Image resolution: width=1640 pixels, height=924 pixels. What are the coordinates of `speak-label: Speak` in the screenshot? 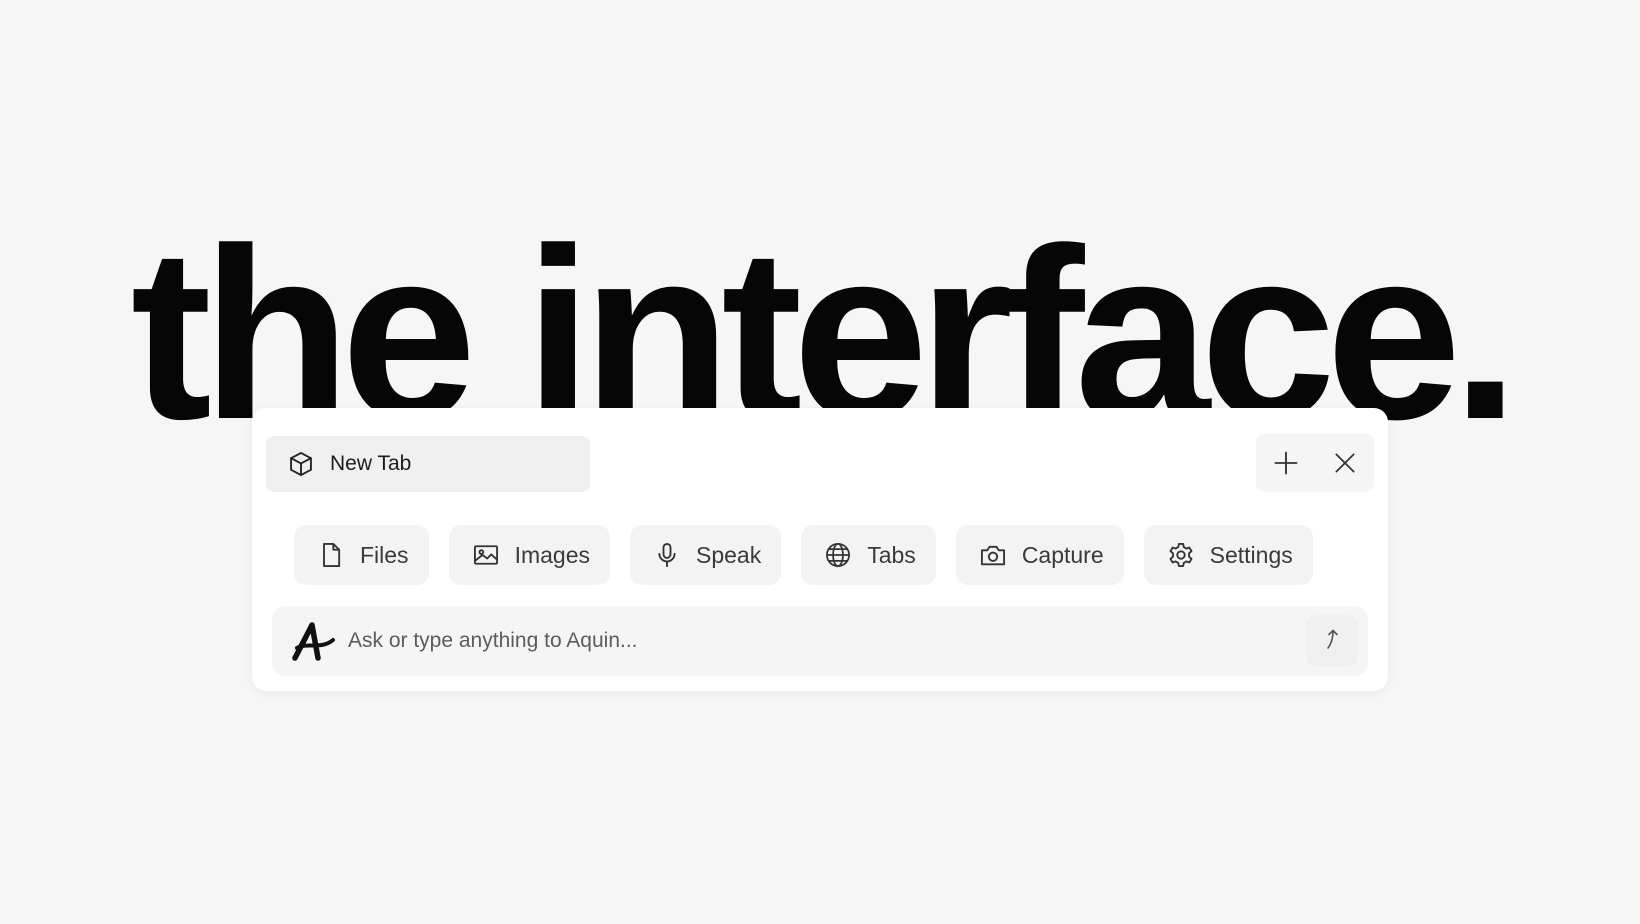 It's located at (729, 554).